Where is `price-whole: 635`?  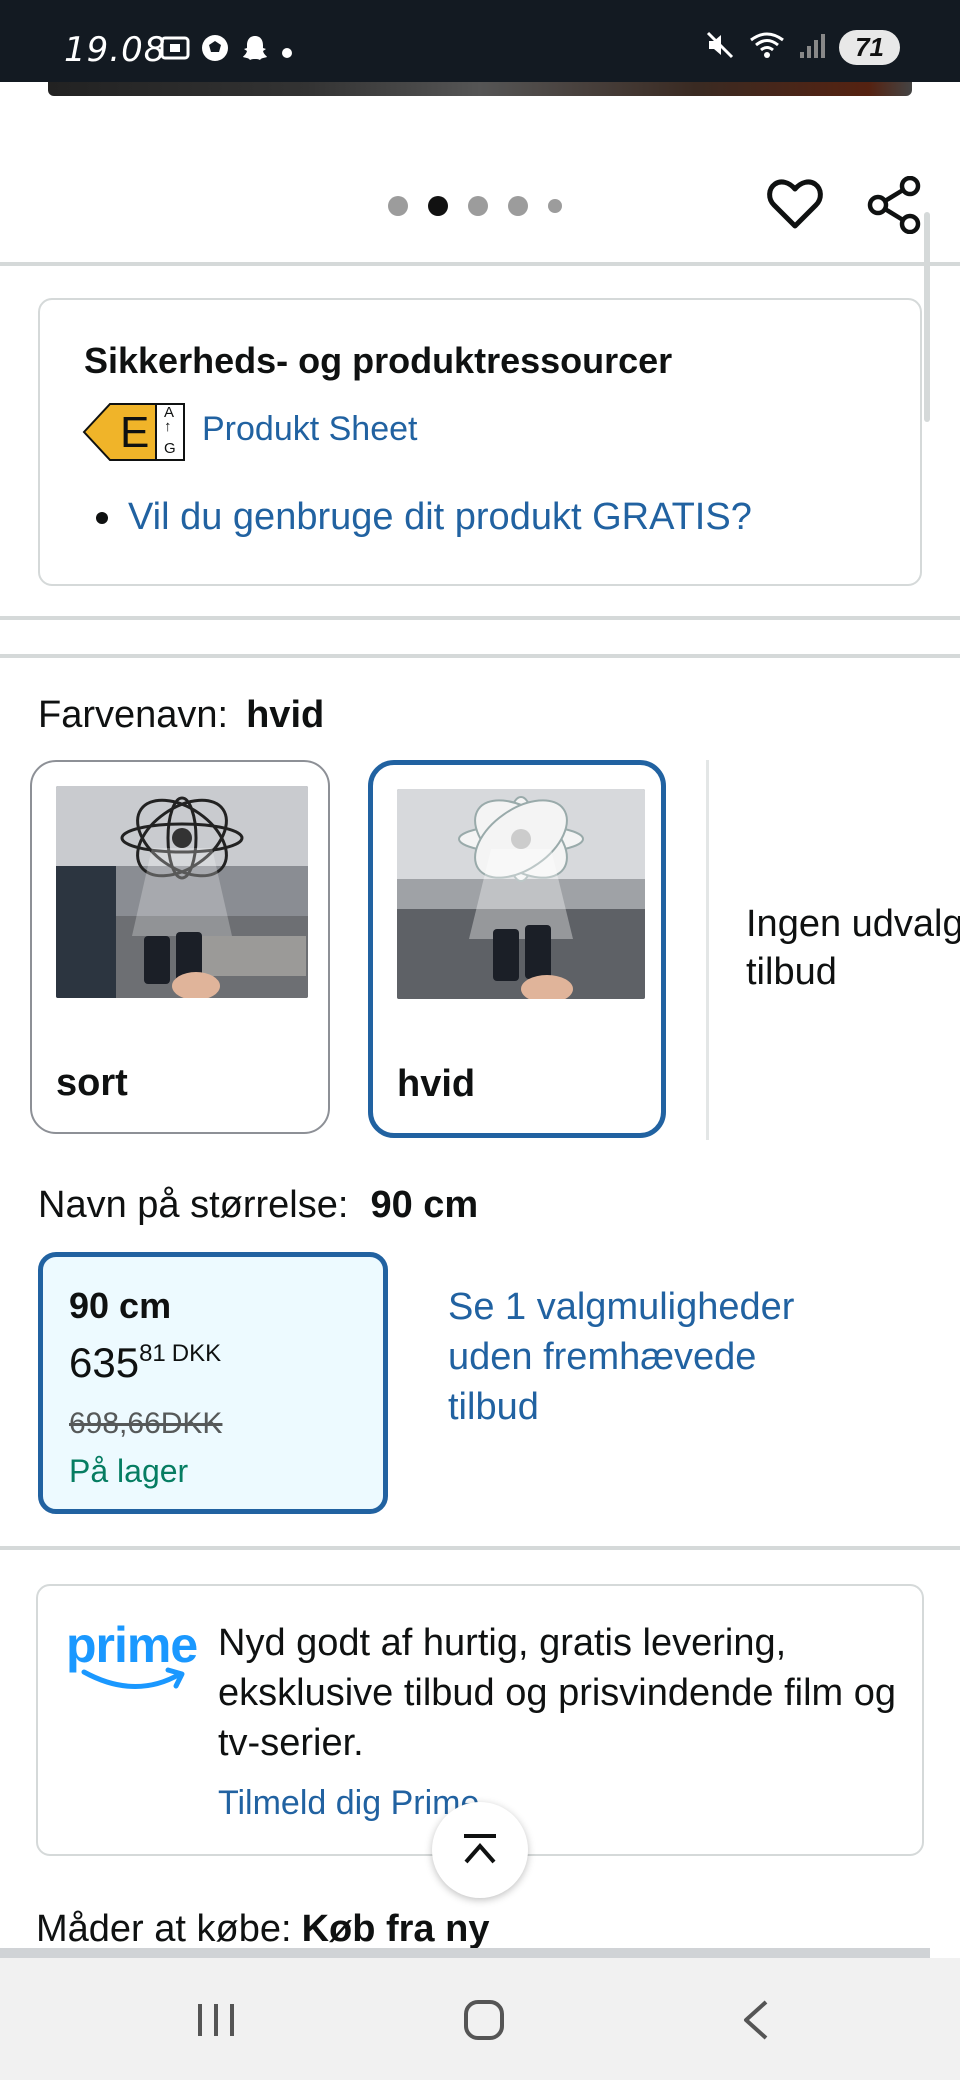
price-whole: 635 is located at coordinates (104, 1362).